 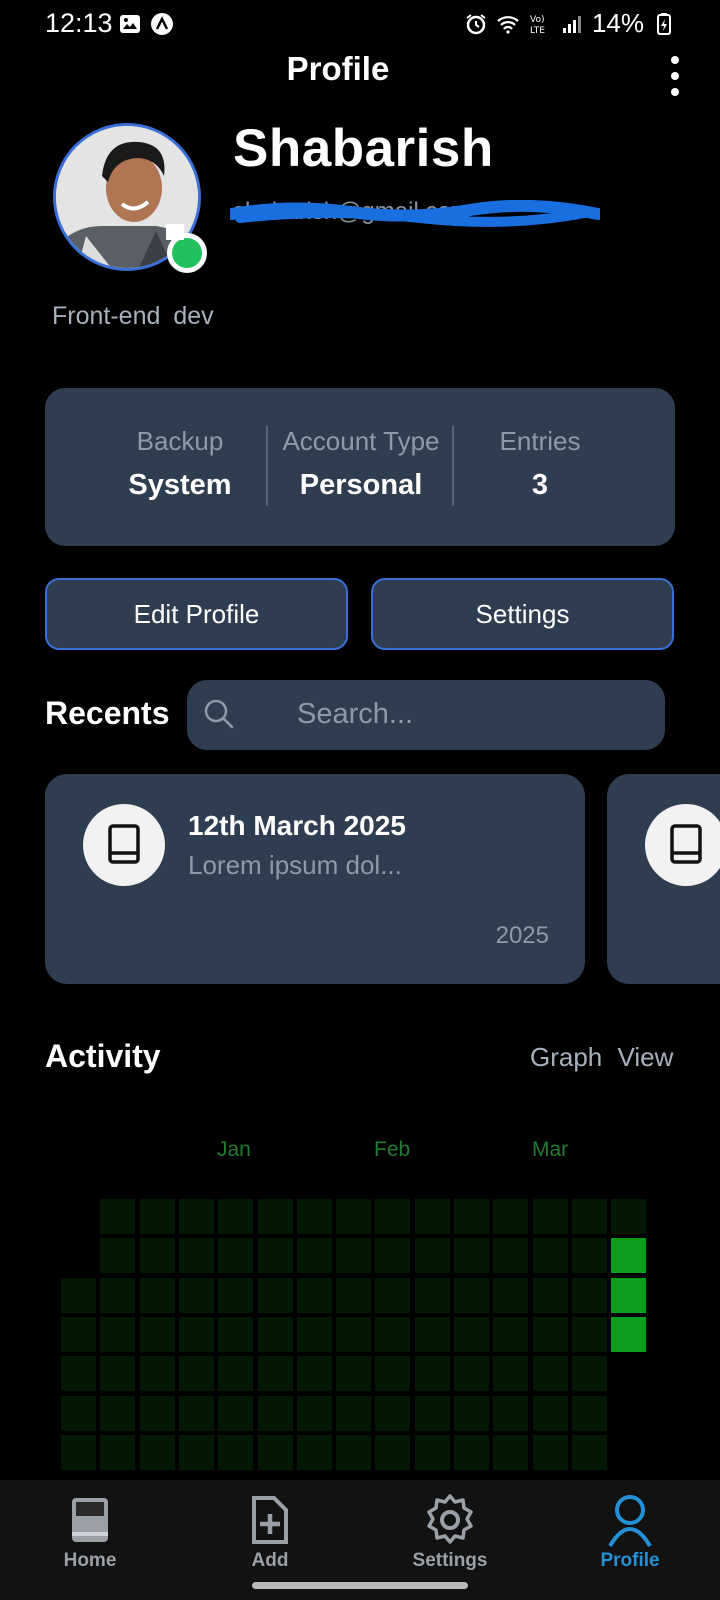 What do you see at coordinates (663, 879) in the screenshot?
I see `recent-entry-card-partial` at bounding box center [663, 879].